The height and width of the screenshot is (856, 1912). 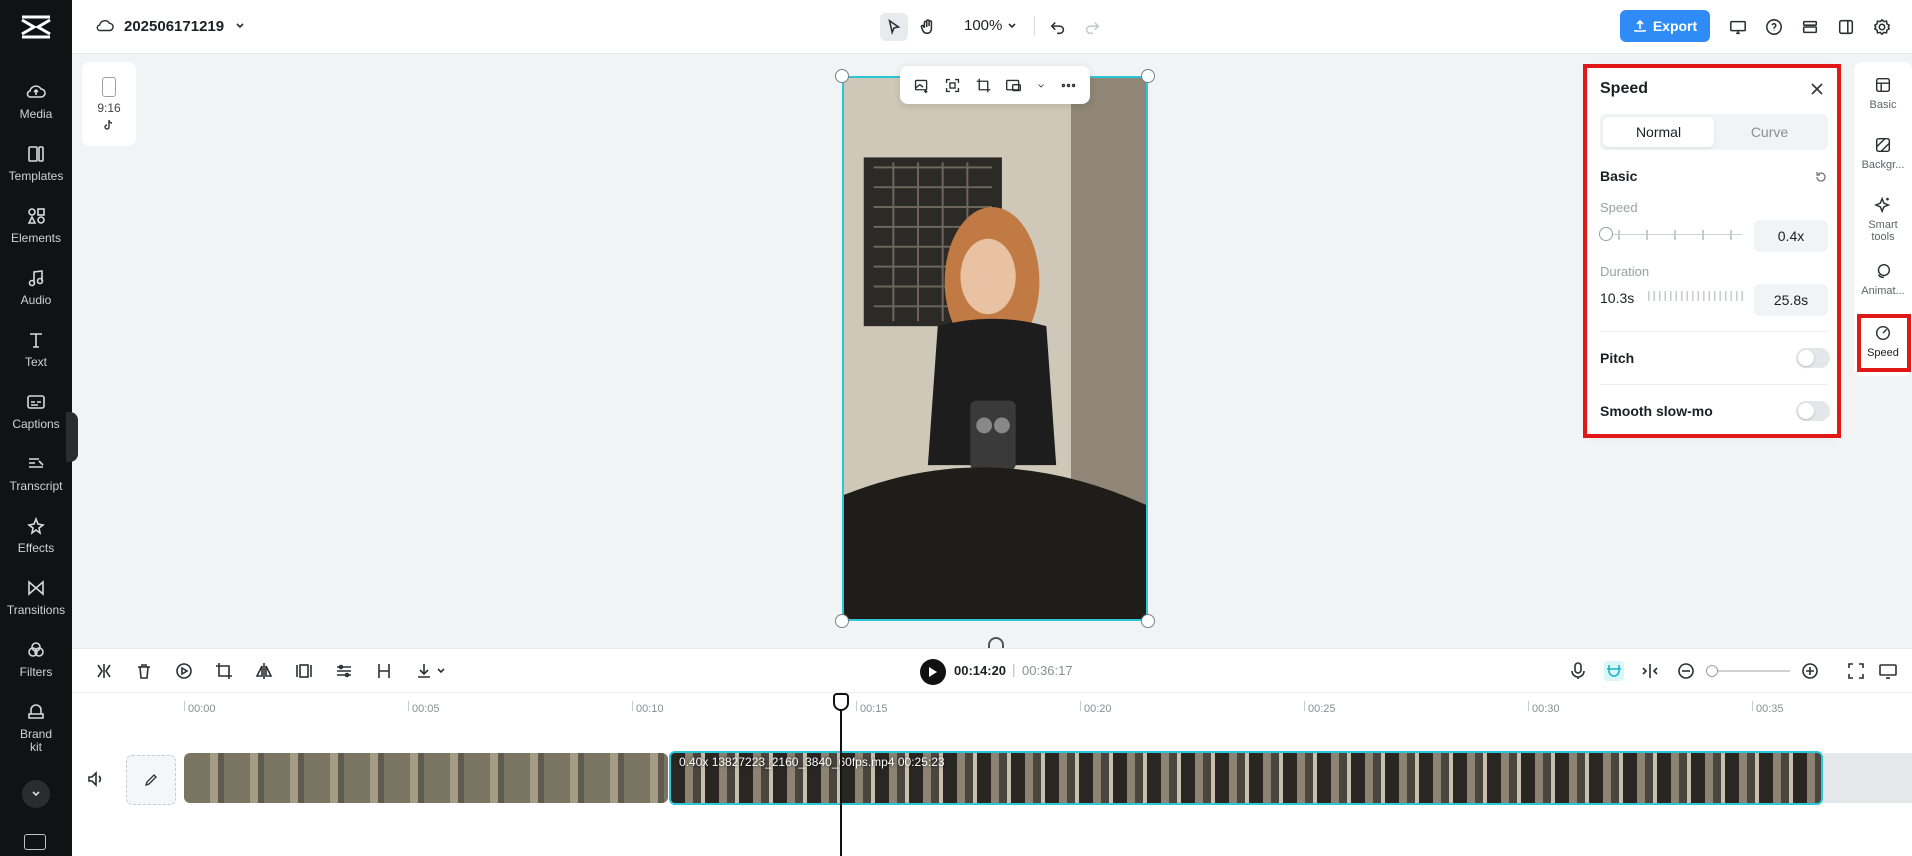 I want to click on download-icon, so click(x=431, y=671).